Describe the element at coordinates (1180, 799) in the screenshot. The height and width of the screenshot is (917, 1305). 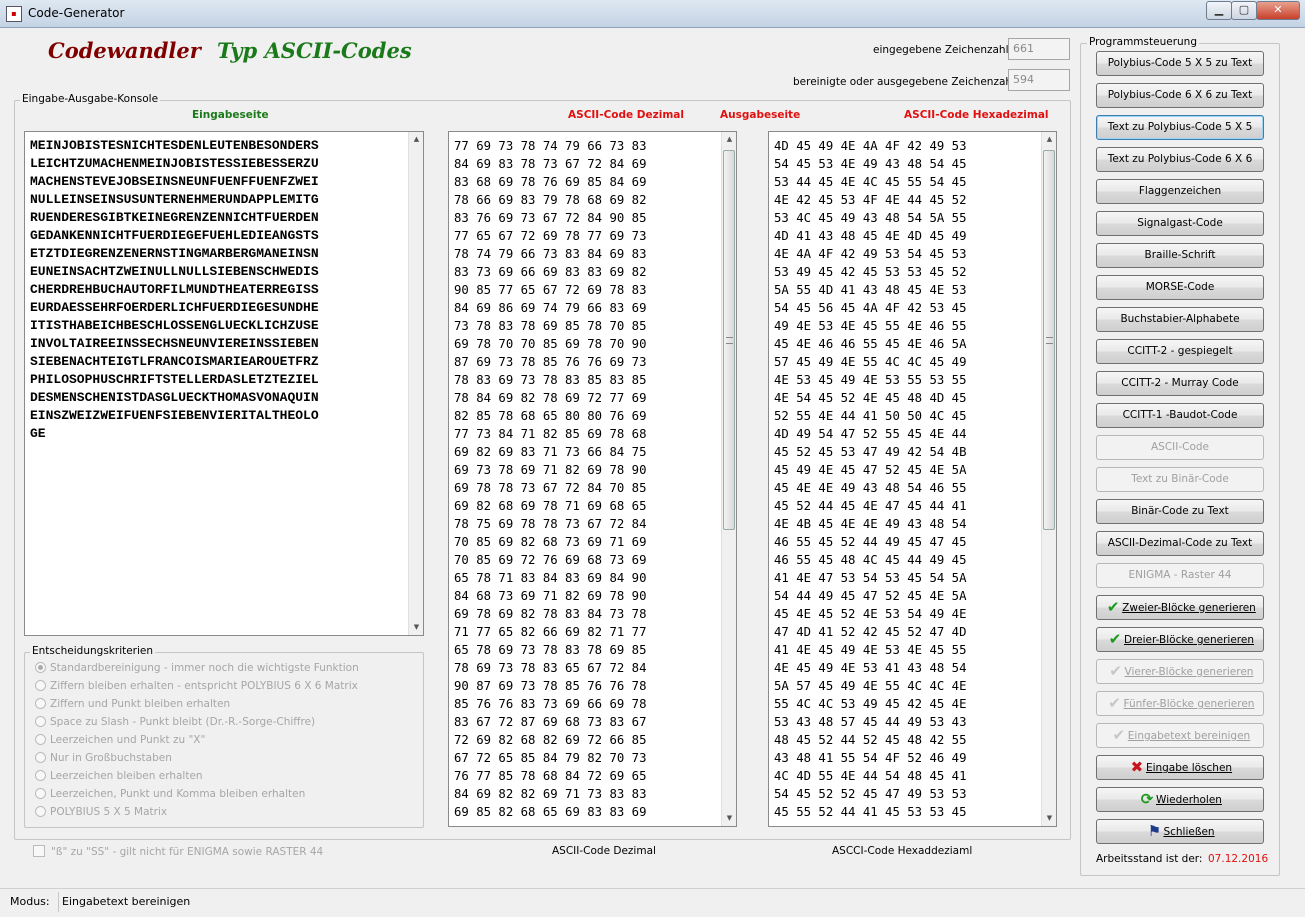
I see `control-button: ⟳ Wiederholen` at that location.